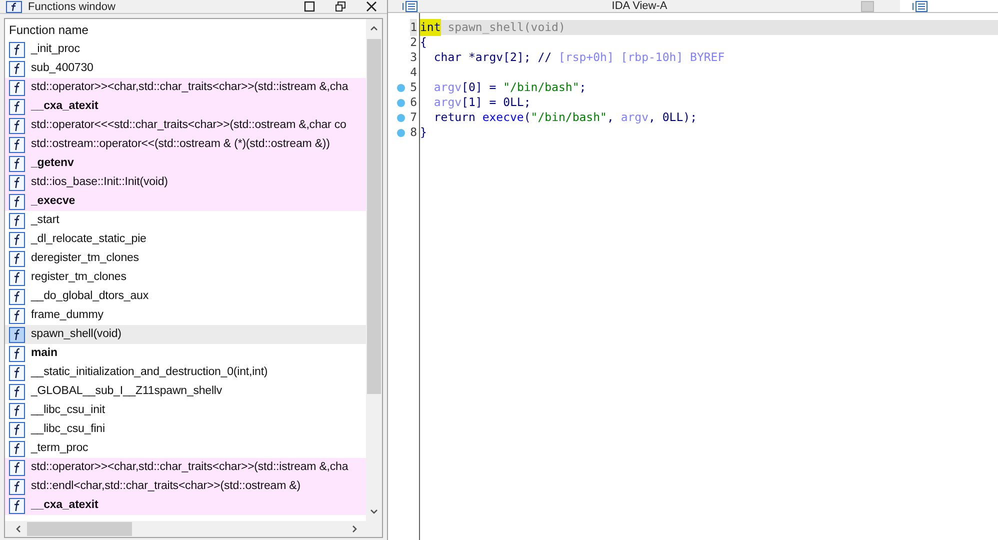  Describe the element at coordinates (413, 42) in the screenshot. I see `line-number: 2` at that location.